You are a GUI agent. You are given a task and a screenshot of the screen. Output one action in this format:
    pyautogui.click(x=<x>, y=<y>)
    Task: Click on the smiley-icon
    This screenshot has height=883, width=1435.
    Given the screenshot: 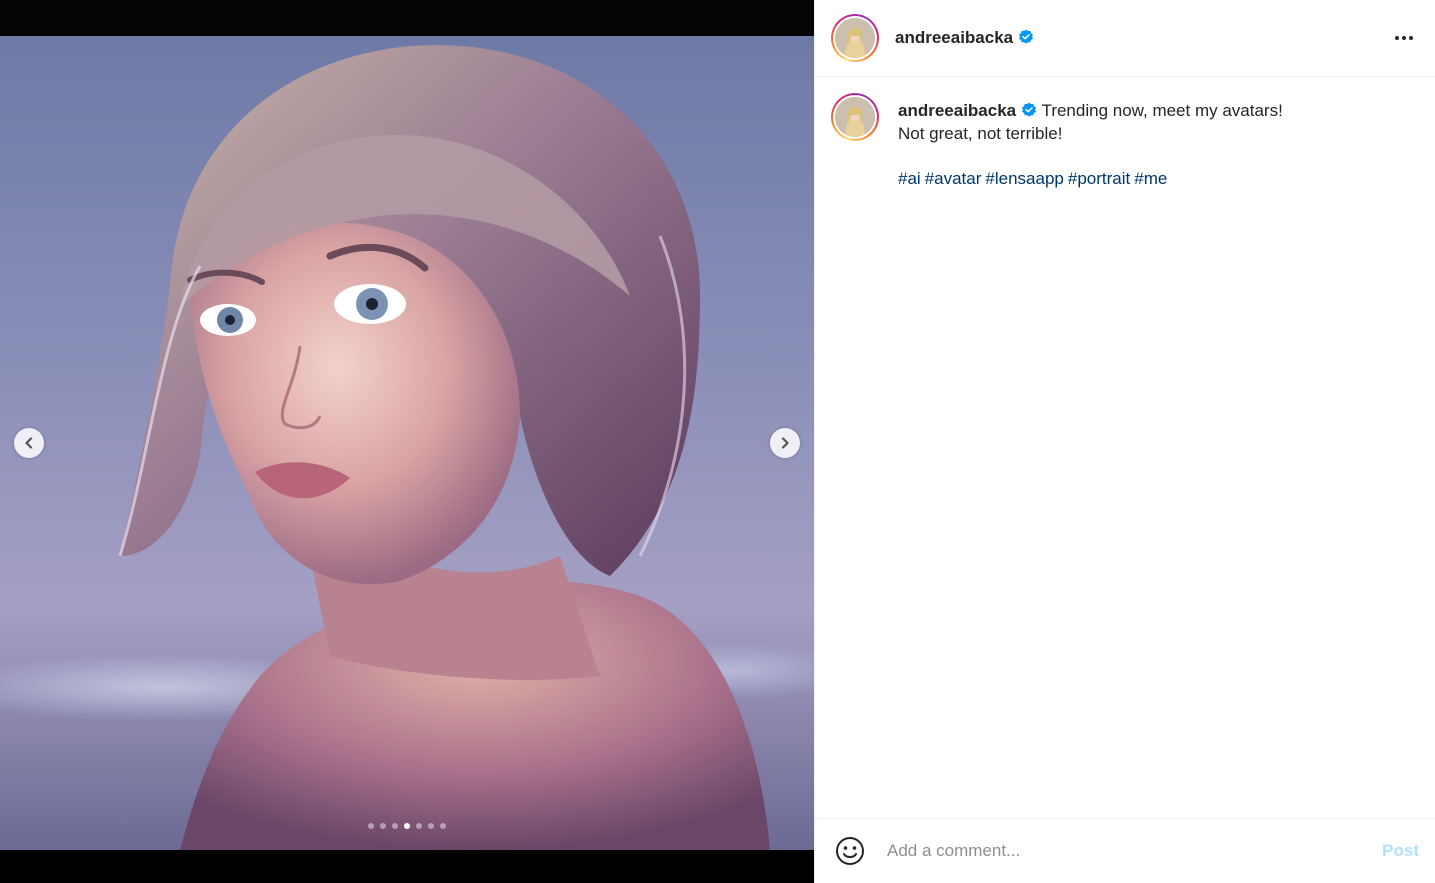 What is the action you would take?
    pyautogui.click(x=850, y=851)
    